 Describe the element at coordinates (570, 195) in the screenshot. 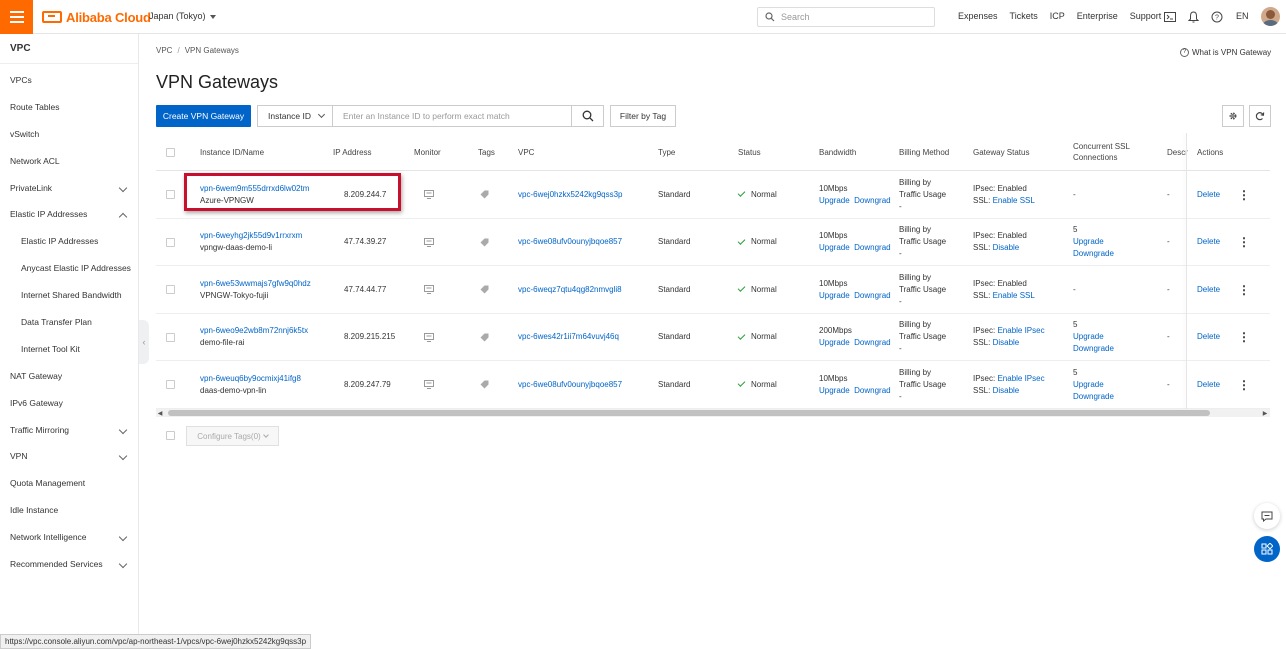

I see `vpc-link: vpc-6wej0hzkx5242kg9qss3p` at that location.